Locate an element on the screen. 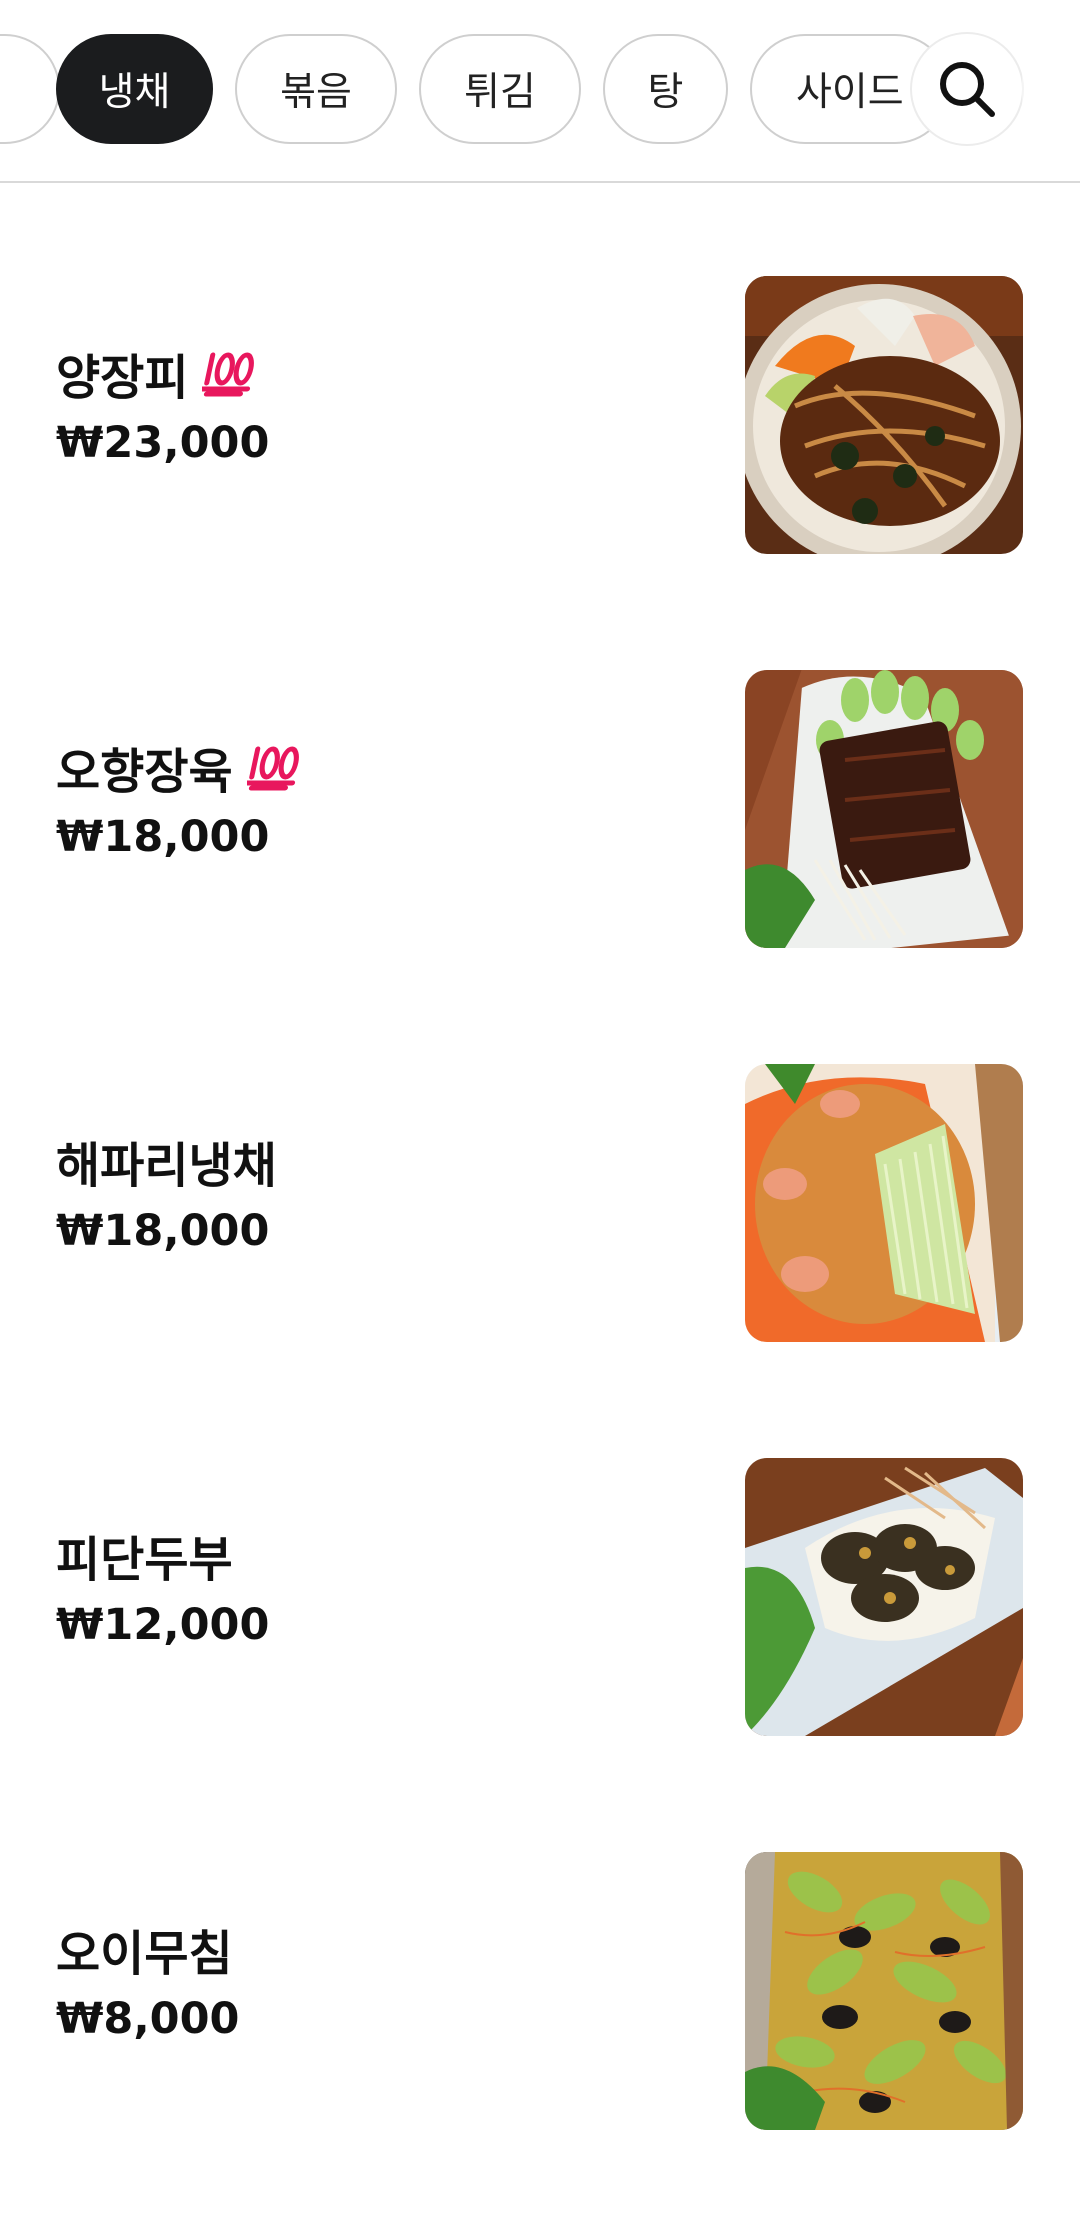 Image resolution: width=1080 pixels, height=2220 pixels. menu-item-title: 양장피 is located at coordinates (158, 373).